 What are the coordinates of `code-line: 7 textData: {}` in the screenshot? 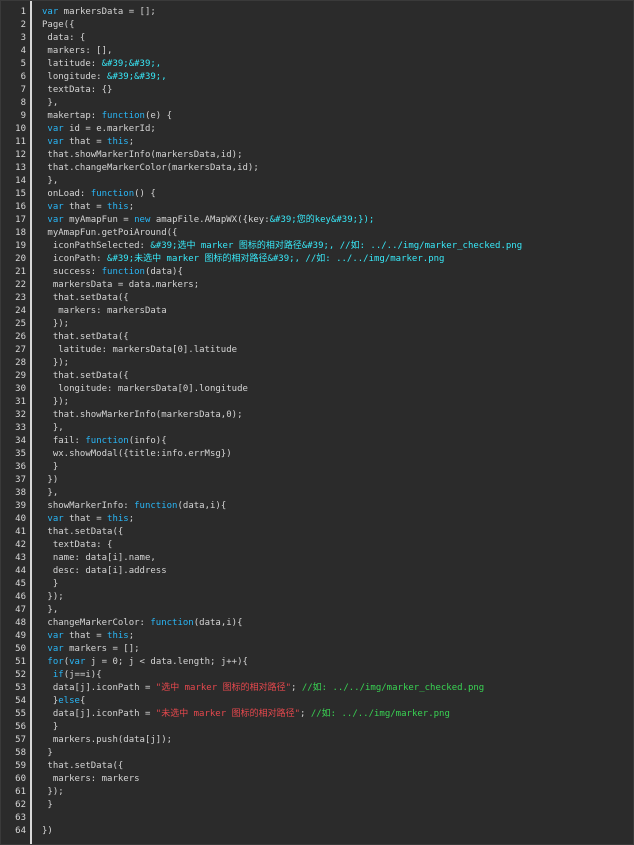 It's located at (317, 90).